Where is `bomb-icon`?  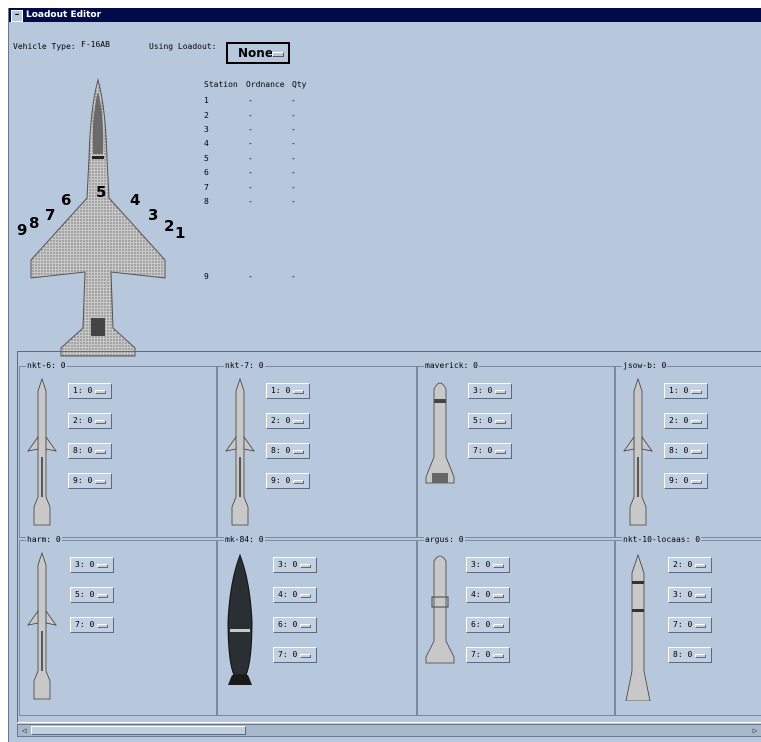 bomb-icon is located at coordinates (240, 619).